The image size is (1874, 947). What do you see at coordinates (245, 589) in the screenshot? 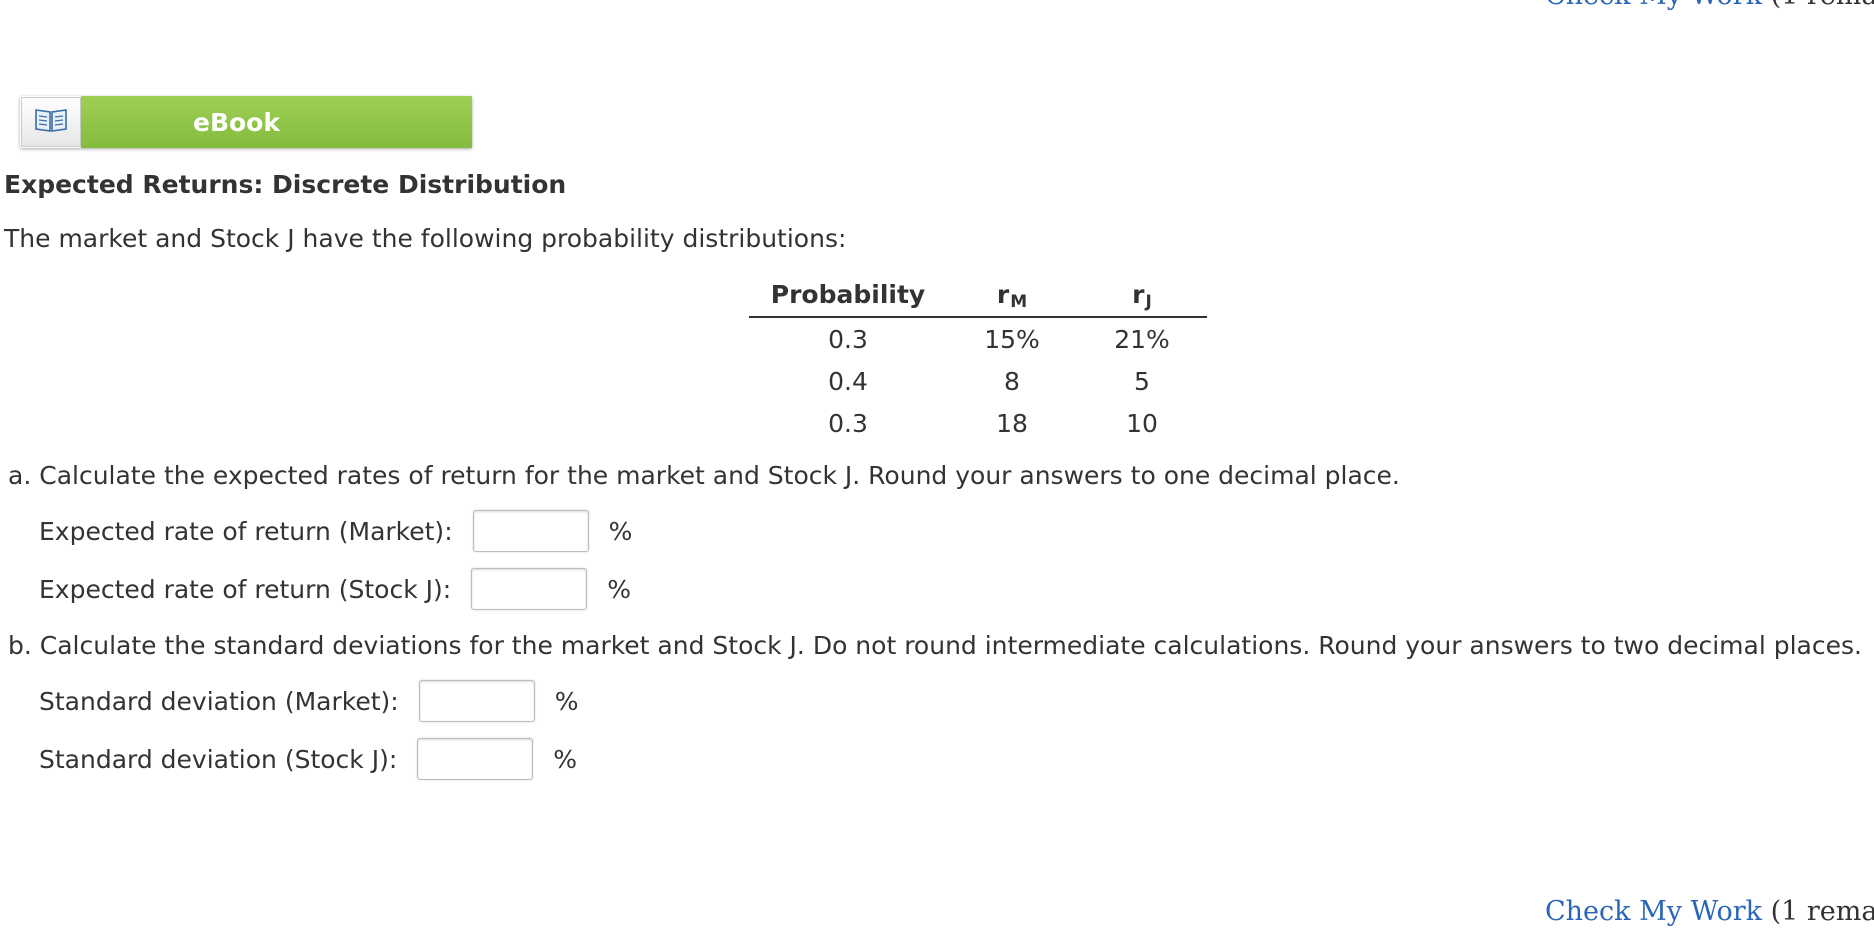
I see `expected-stock-j-label: Expected rate of return (Stock J):` at bounding box center [245, 589].